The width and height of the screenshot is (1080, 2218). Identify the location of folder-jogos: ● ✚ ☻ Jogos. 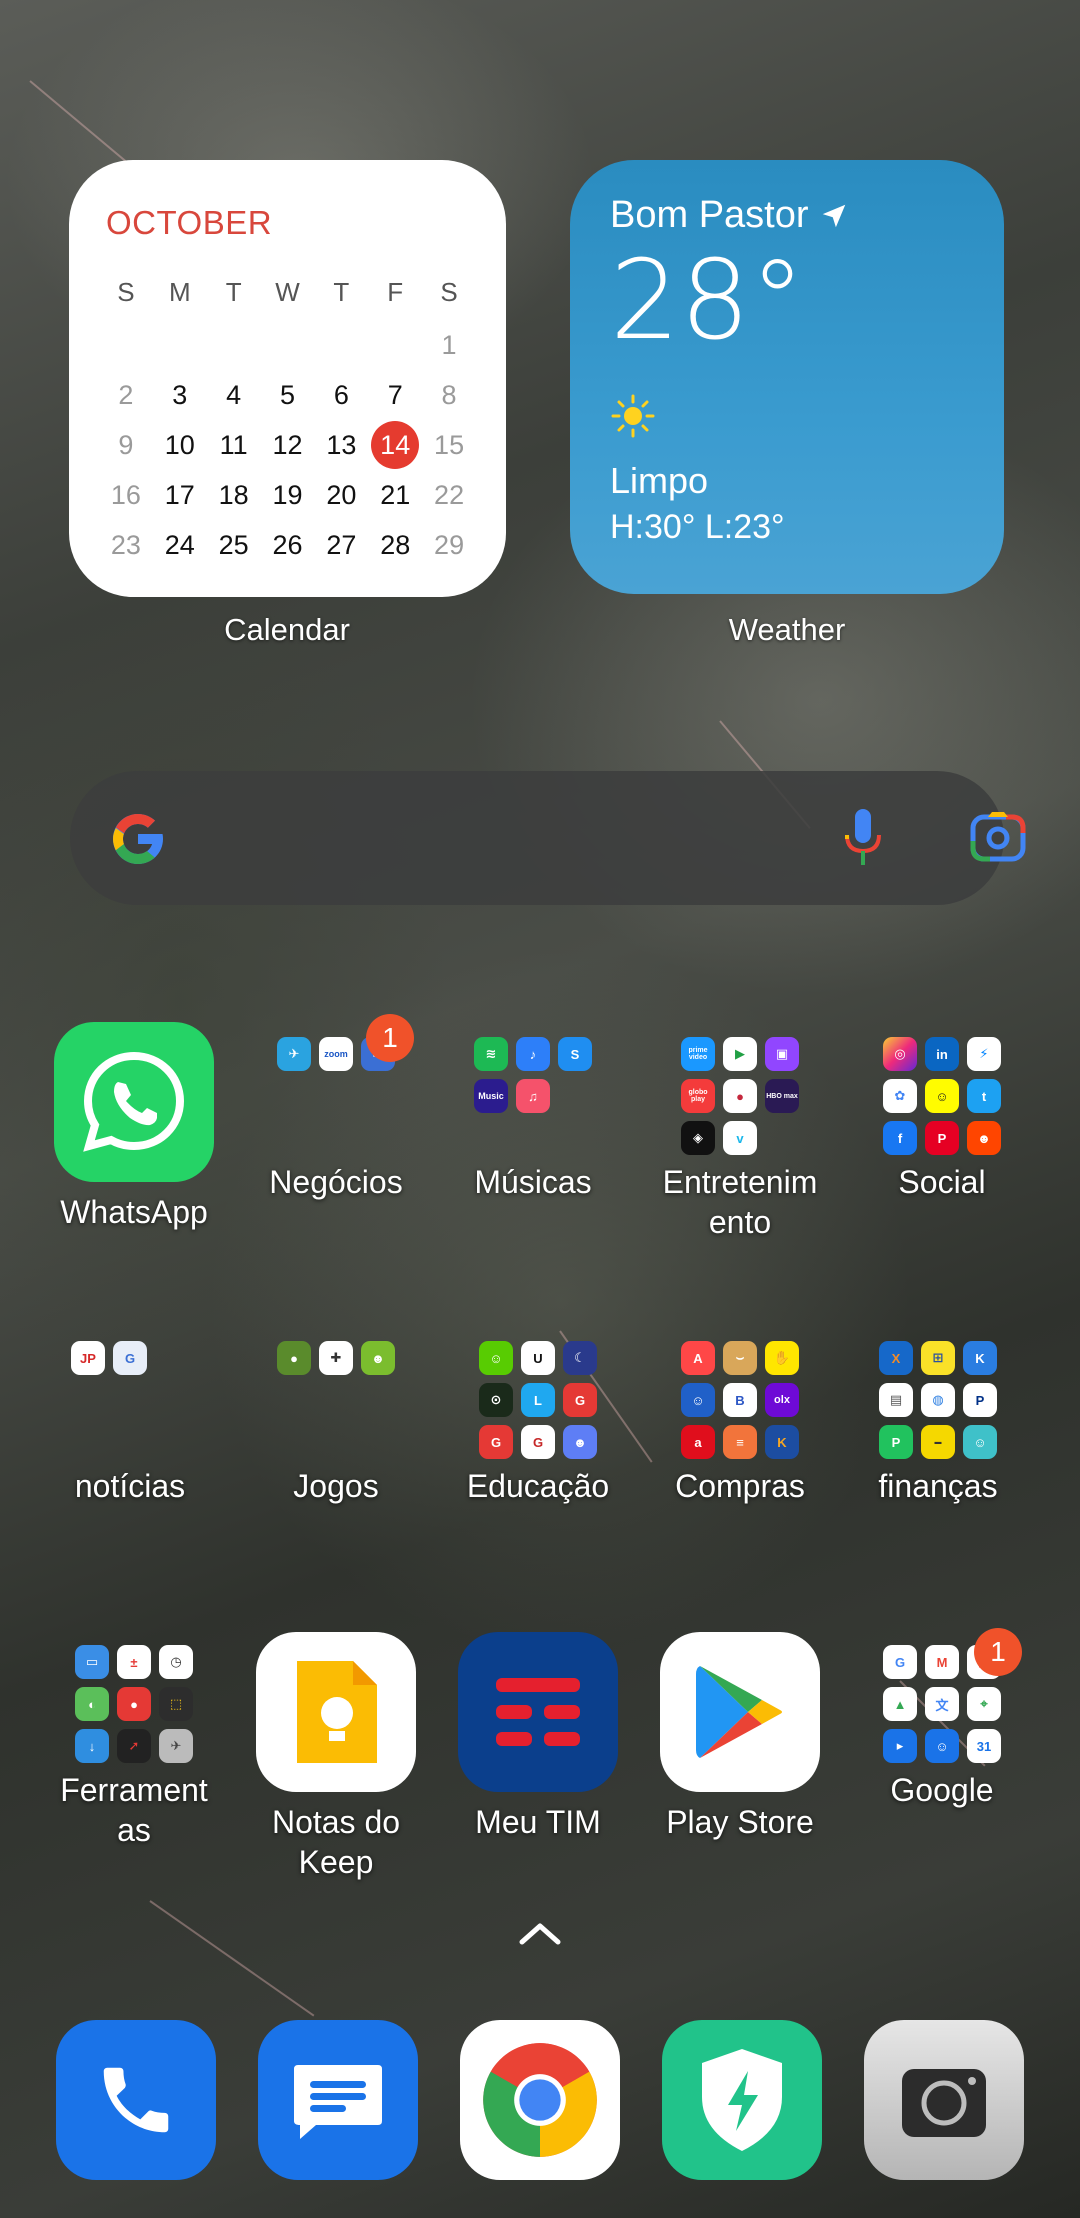
(336, 1416).